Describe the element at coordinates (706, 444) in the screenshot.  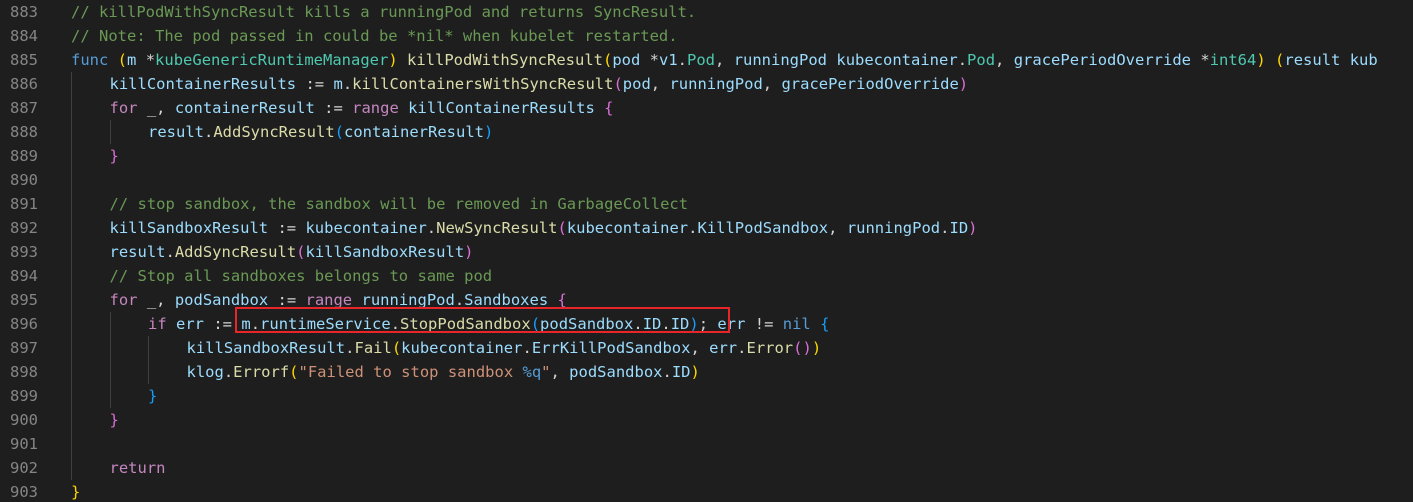
I see `code-line: 901` at that location.